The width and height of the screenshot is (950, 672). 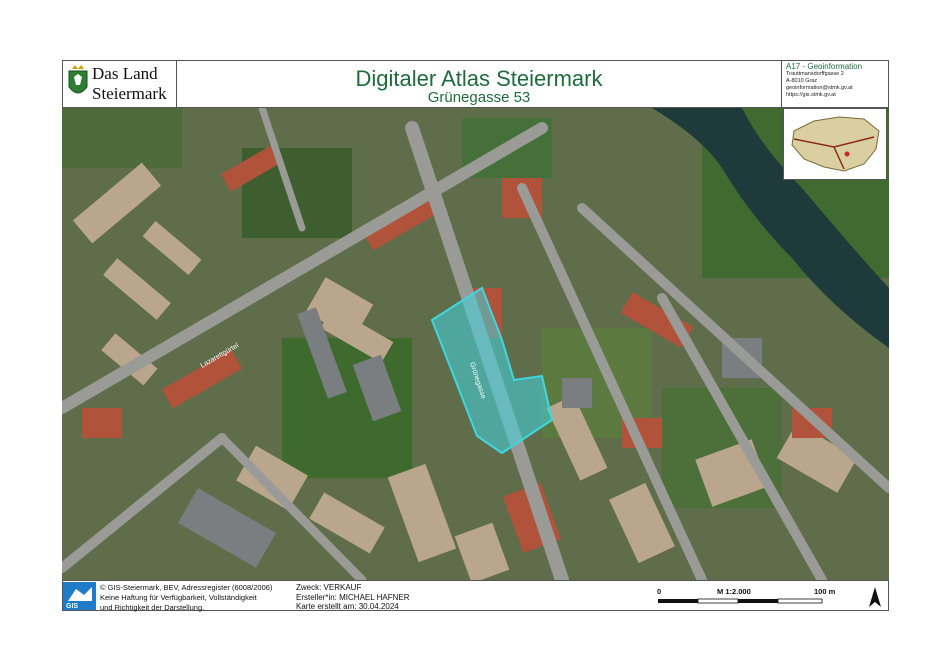 I want to click on scale-bar-graphic, so click(x=740, y=601).